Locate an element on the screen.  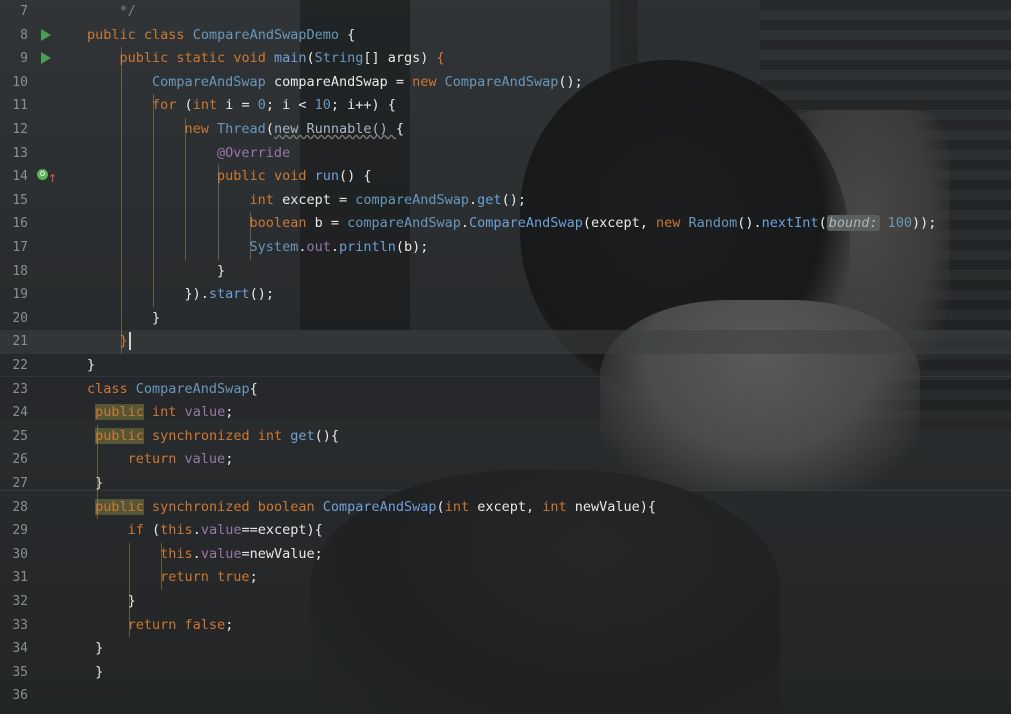
code-token: Thread is located at coordinates (241, 129).